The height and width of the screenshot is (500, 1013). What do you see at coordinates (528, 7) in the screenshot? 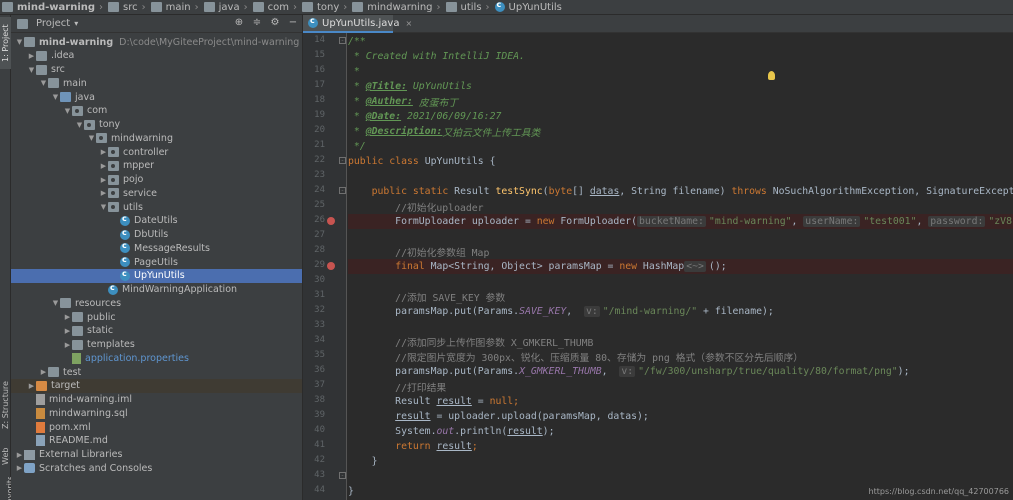
I see `breadcrumb-item: UpYunUtils` at bounding box center [528, 7].